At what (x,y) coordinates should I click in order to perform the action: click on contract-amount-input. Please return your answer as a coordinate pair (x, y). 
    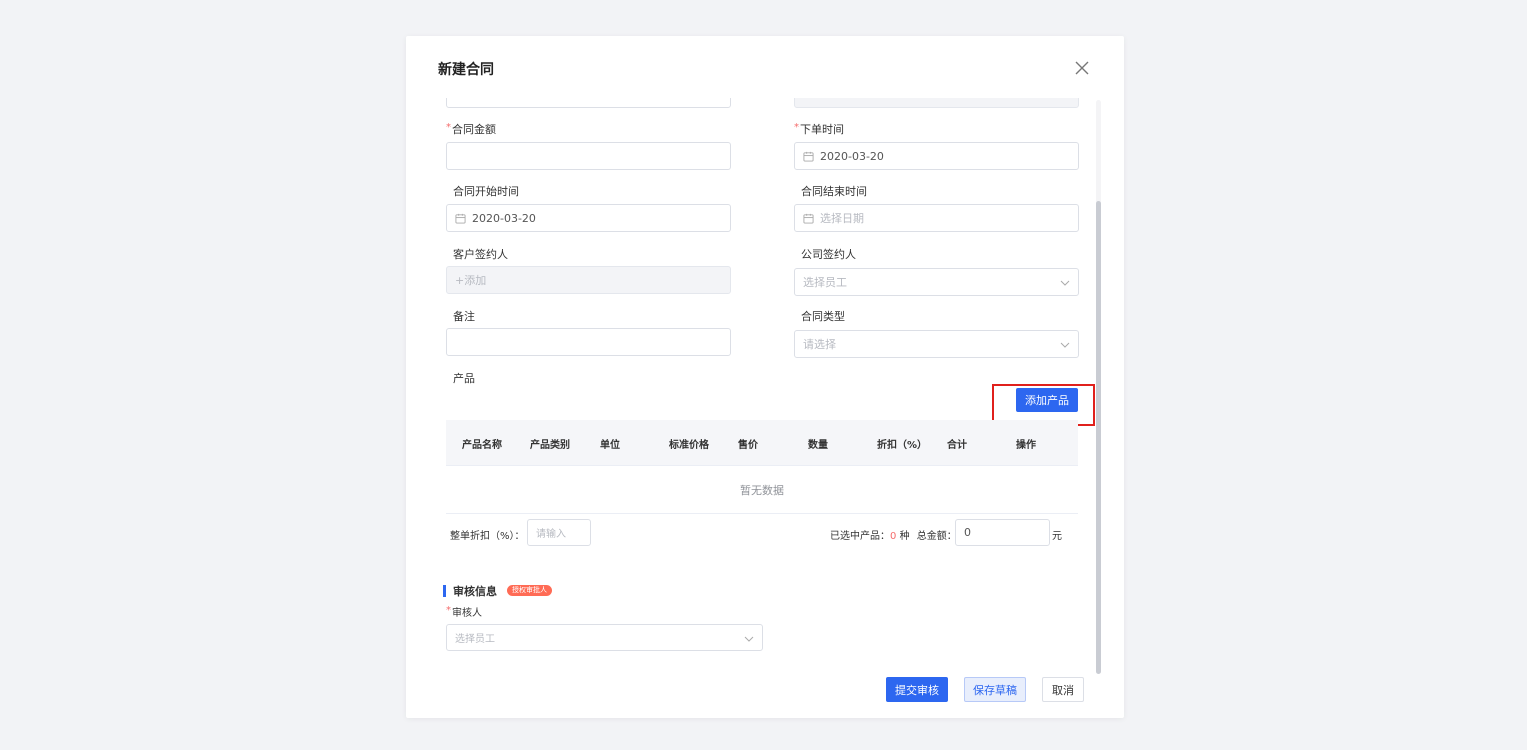
    Looking at the image, I should click on (588, 156).